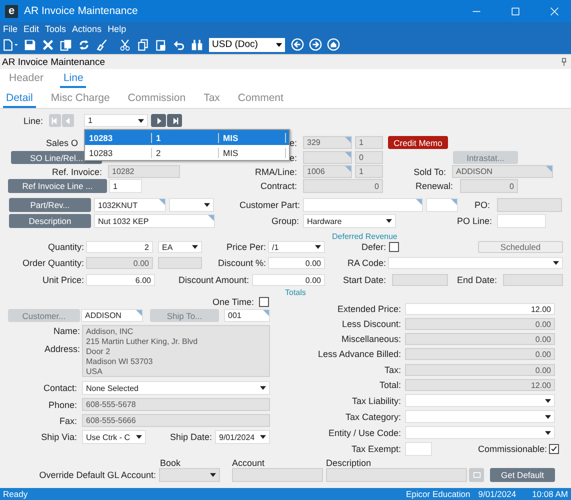  What do you see at coordinates (26, 80) in the screenshot?
I see `tab: Header` at bounding box center [26, 80].